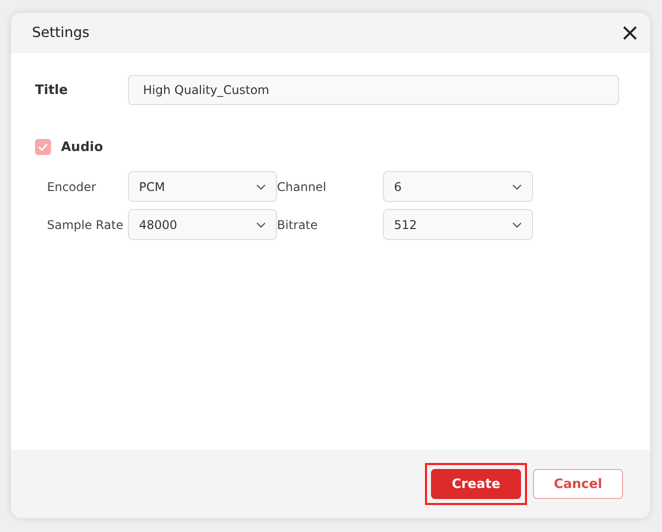 This screenshot has width=662, height=532. What do you see at coordinates (458, 224) in the screenshot?
I see `dropdown: 512` at bounding box center [458, 224].